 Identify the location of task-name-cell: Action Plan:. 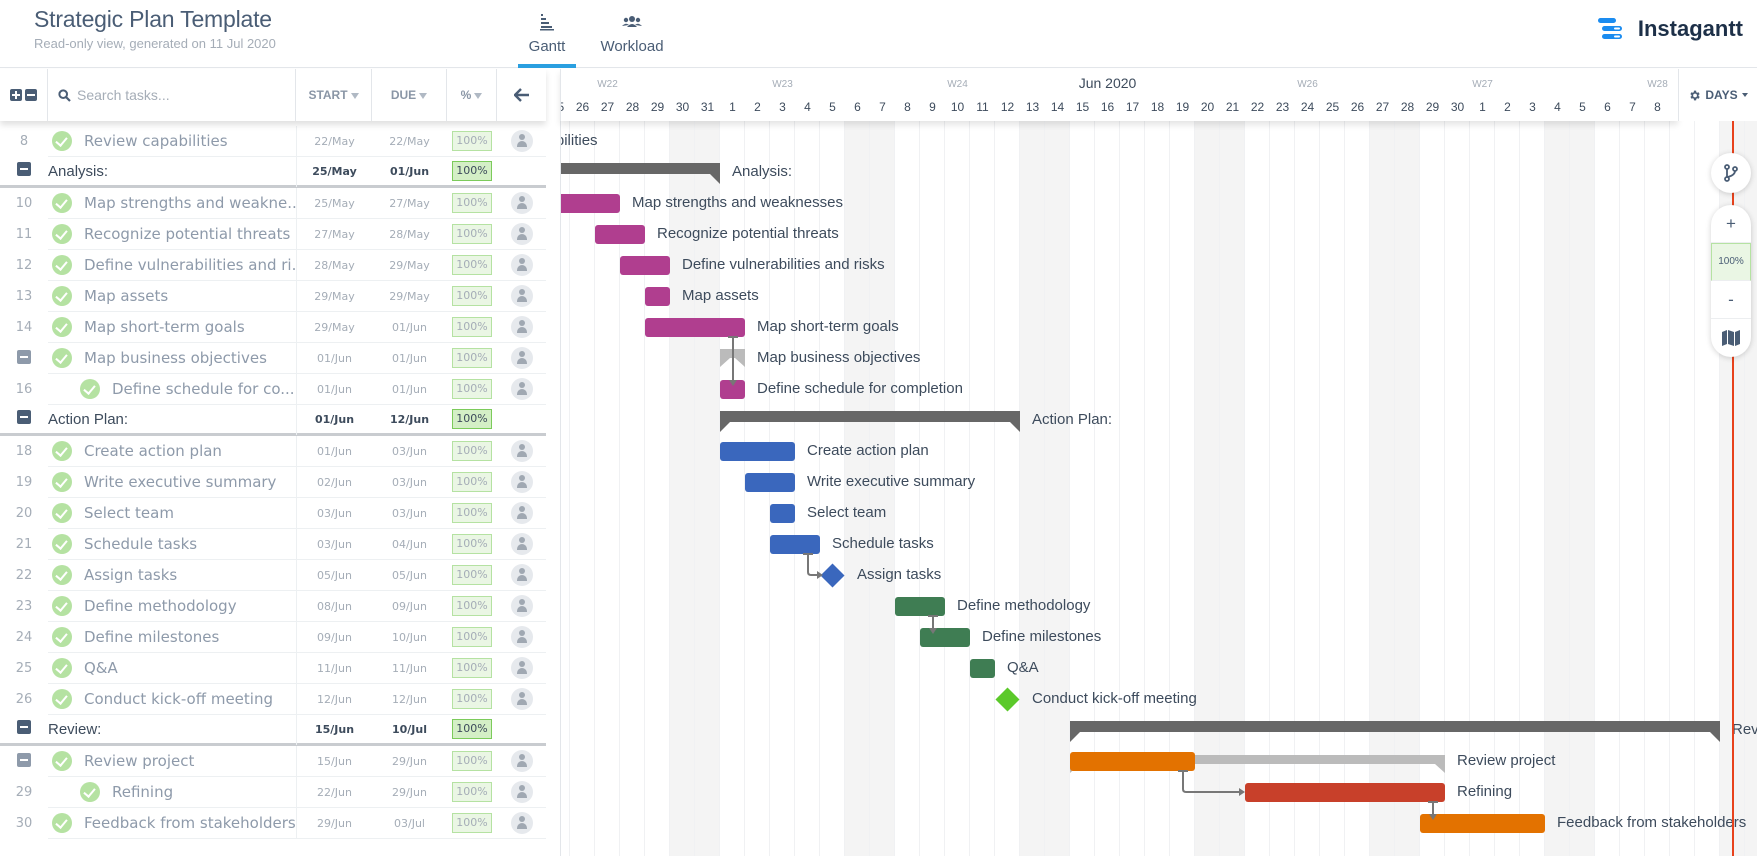
(172, 419).